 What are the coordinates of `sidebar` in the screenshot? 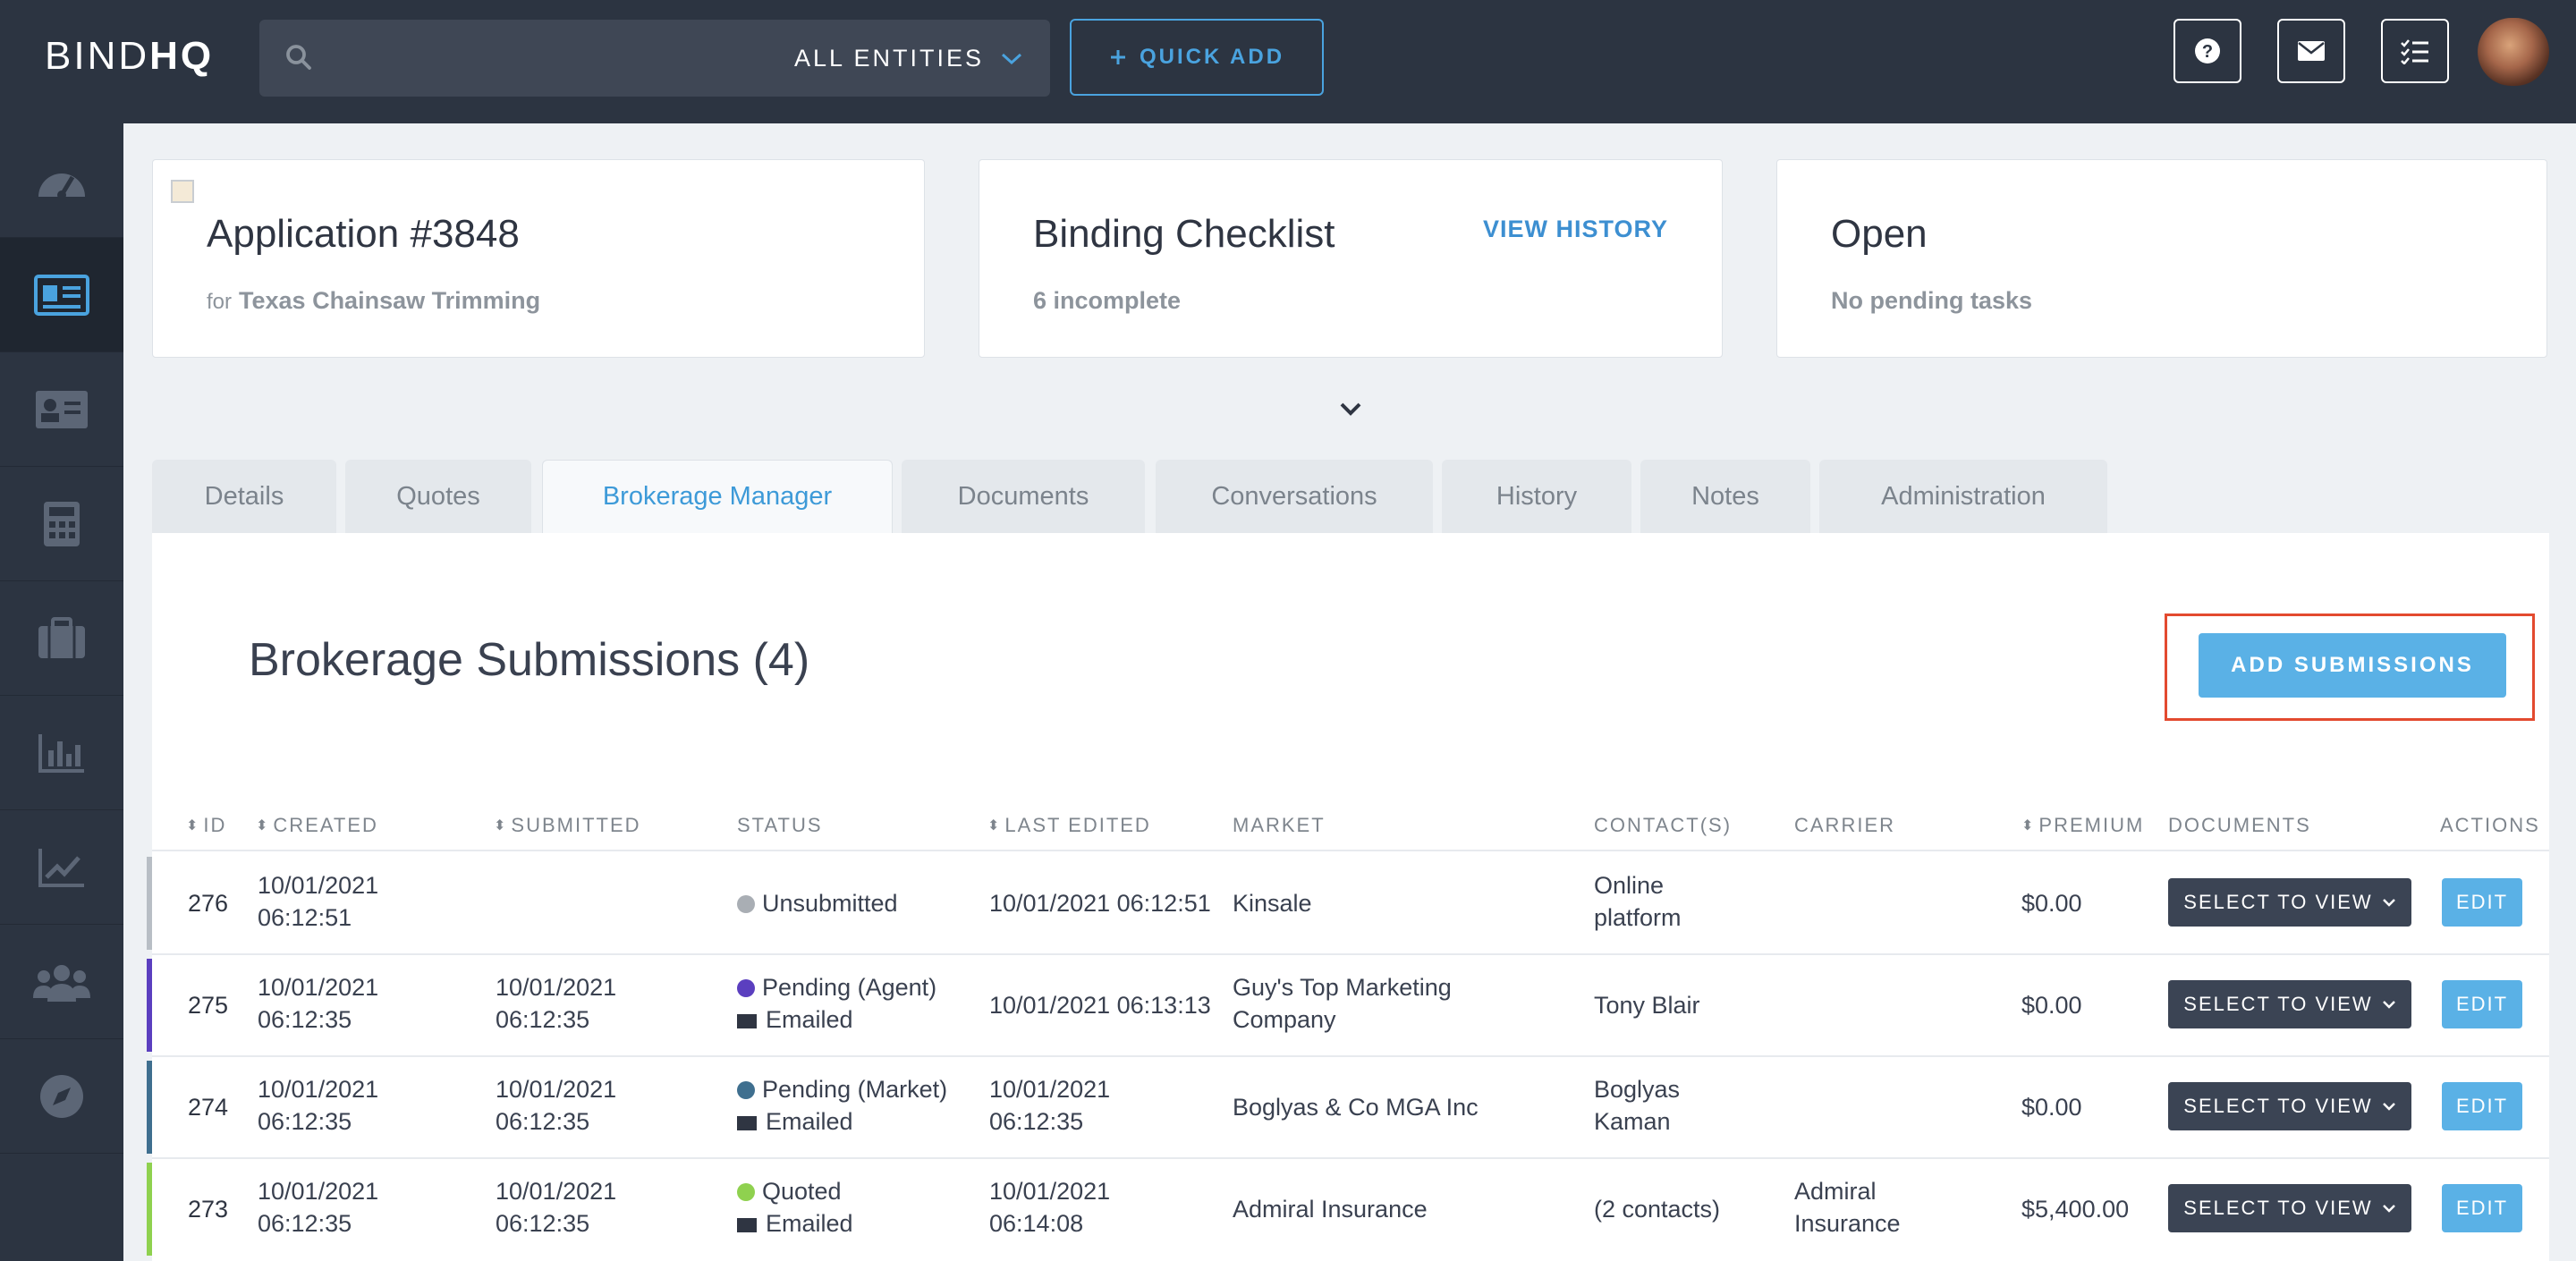 It's located at (61, 692).